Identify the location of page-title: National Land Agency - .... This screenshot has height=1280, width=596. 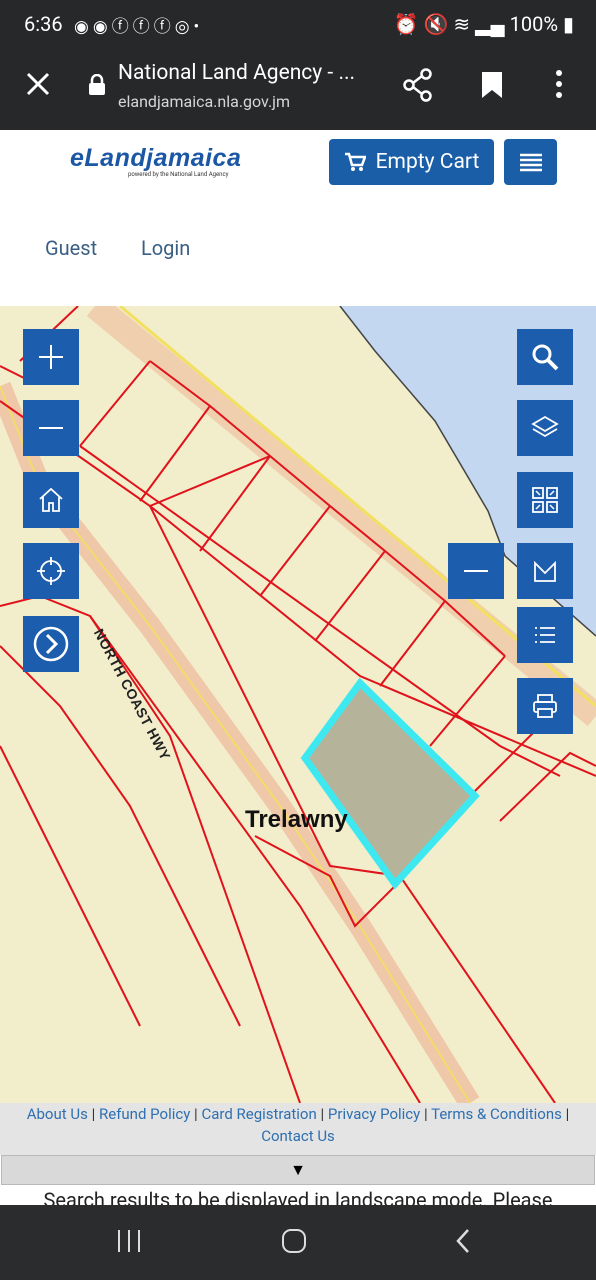
(236, 73).